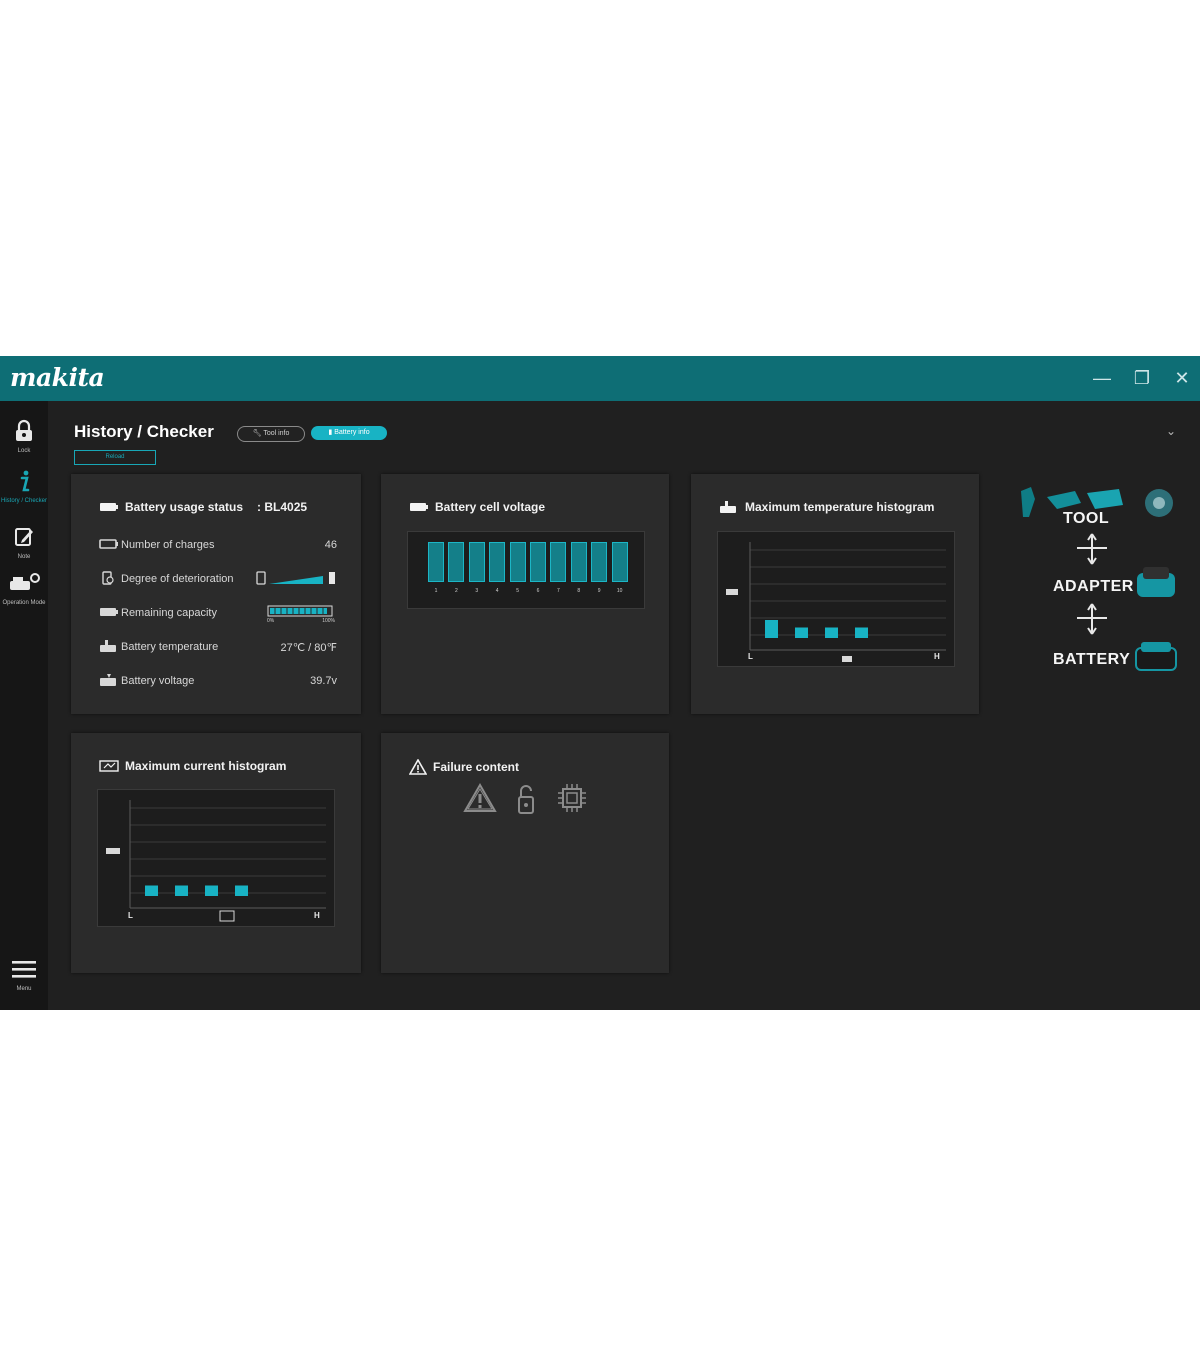 This screenshot has width=1200, height=1370. Describe the element at coordinates (490, 507) in the screenshot. I see `cell-voltage-title: Battery cell voltage` at that location.